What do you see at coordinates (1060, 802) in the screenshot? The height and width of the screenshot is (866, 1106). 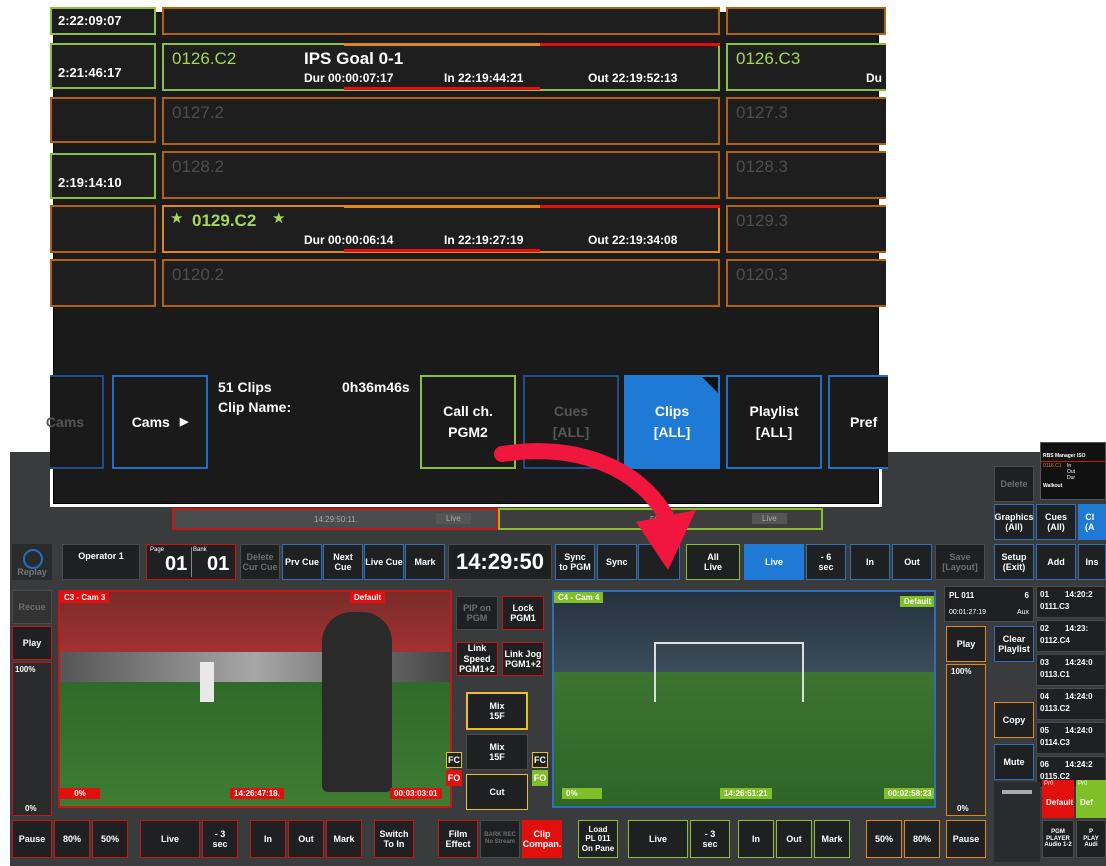 I see `preset-red-default: Default` at bounding box center [1060, 802].